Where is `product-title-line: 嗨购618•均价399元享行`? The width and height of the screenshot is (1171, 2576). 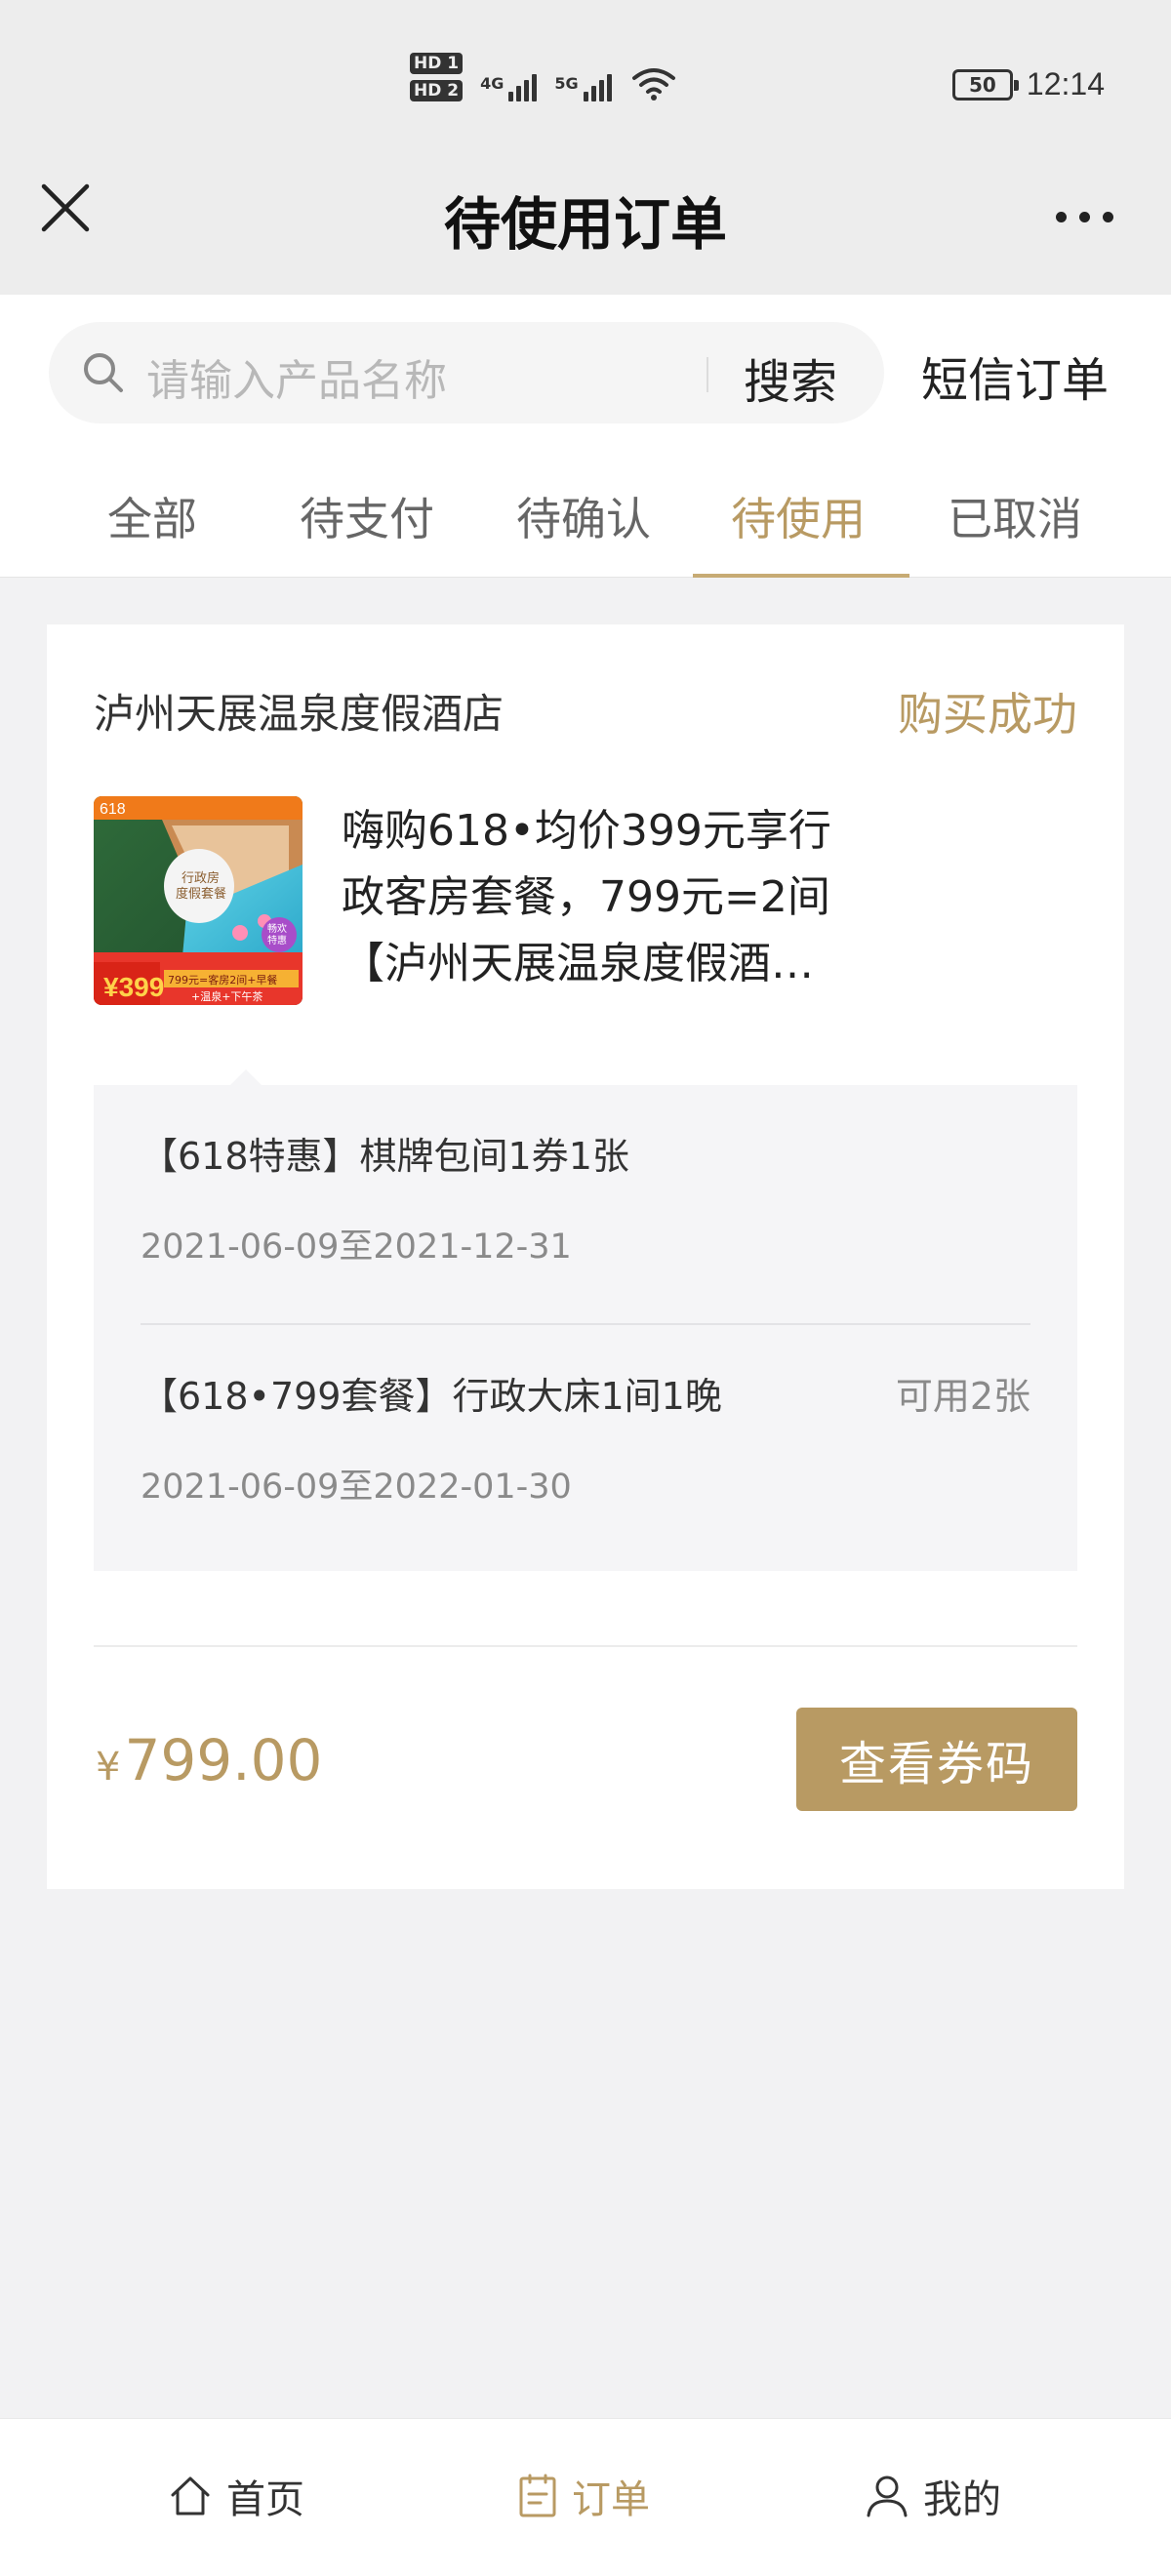
product-title-line: 嗨购618•均价399元享行 is located at coordinates (586, 831).